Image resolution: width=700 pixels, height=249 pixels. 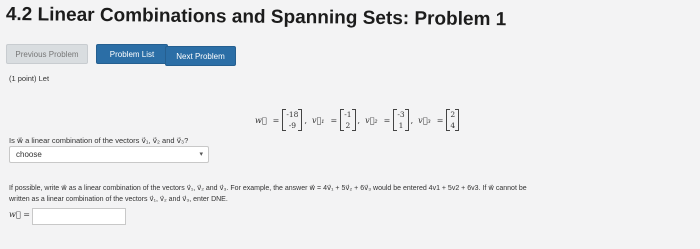 I want to click on v2-vector: -3 1, so click(x=401, y=120).